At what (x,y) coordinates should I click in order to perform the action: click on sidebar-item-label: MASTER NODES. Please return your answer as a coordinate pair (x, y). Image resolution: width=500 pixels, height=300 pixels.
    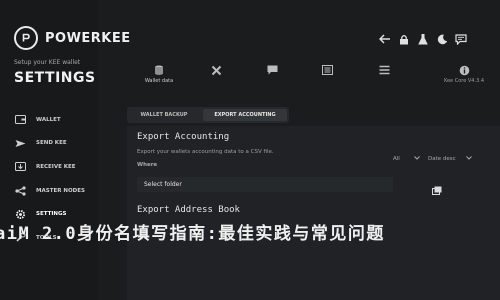
    Looking at the image, I should click on (60, 190).